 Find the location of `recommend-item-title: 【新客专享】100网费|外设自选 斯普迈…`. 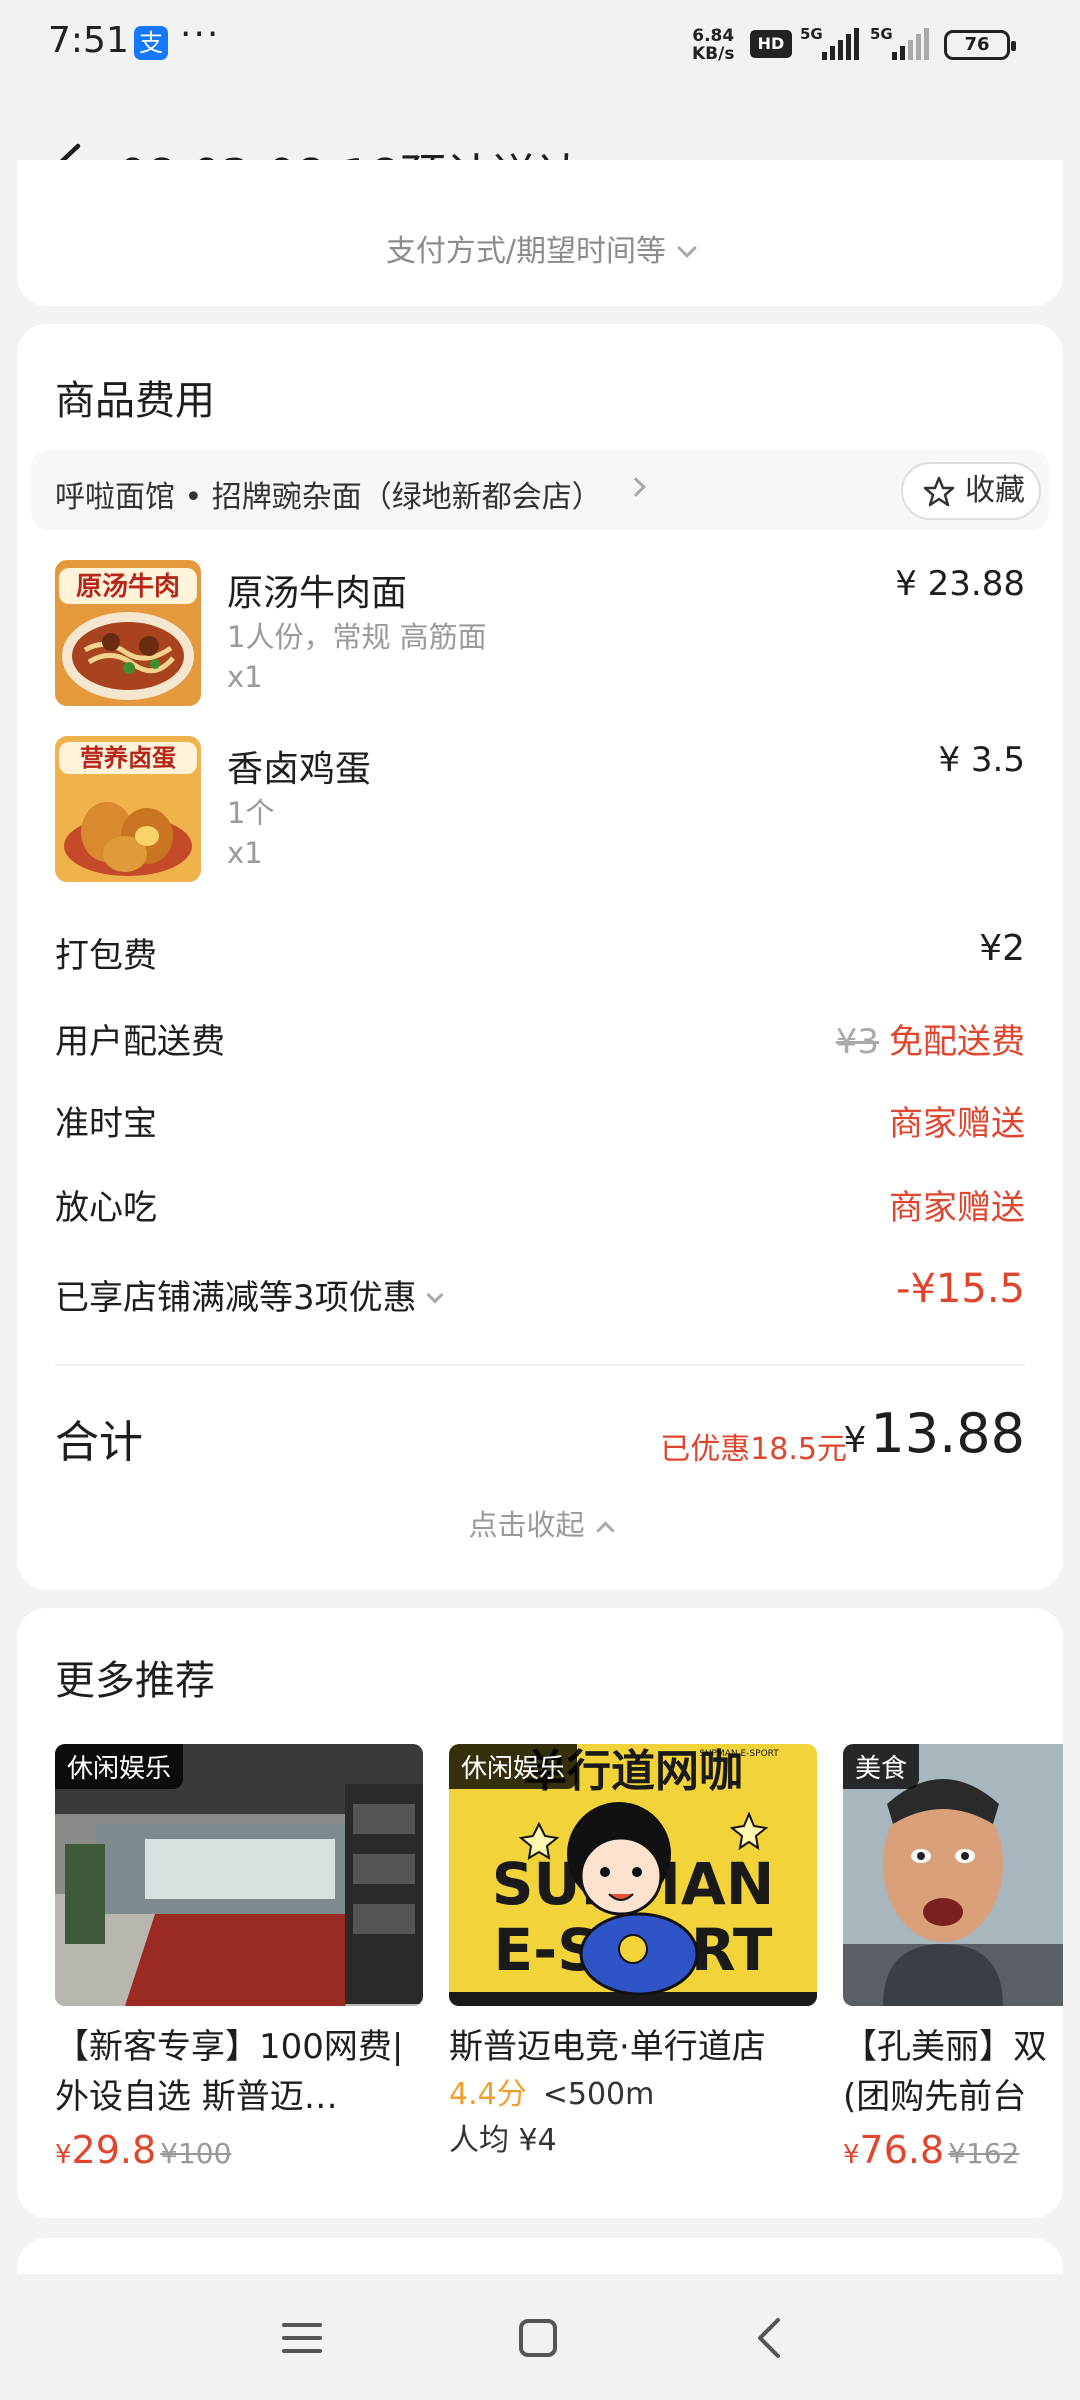

recommend-item-title: 【新客专享】100网费|外设自选 斯普迈… is located at coordinates (229, 2072).